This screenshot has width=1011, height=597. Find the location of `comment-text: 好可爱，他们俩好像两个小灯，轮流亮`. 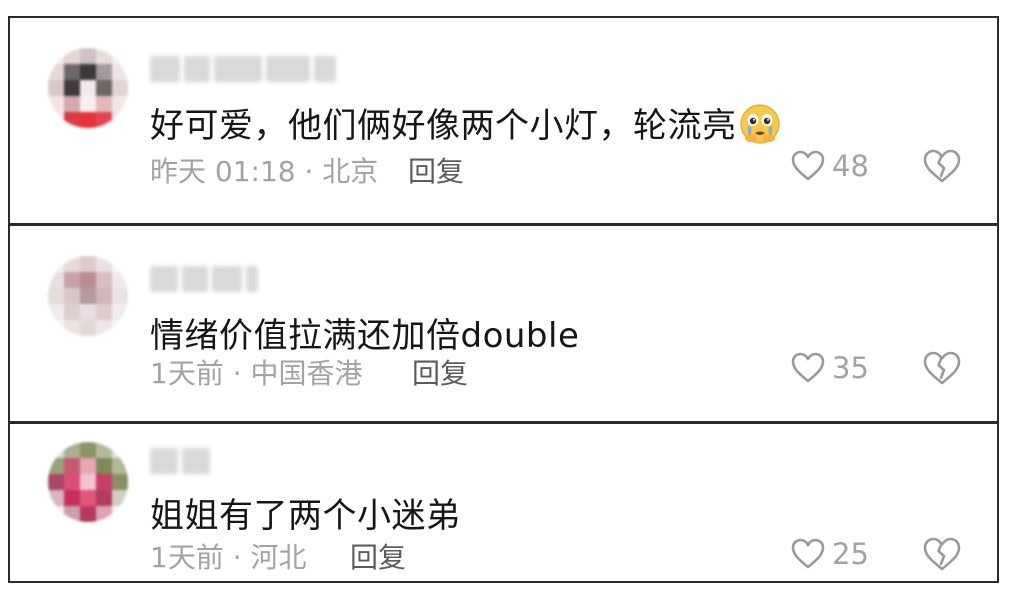

comment-text: 好可爱，他们俩好像两个小灯，轮流亮 is located at coordinates (465, 122).